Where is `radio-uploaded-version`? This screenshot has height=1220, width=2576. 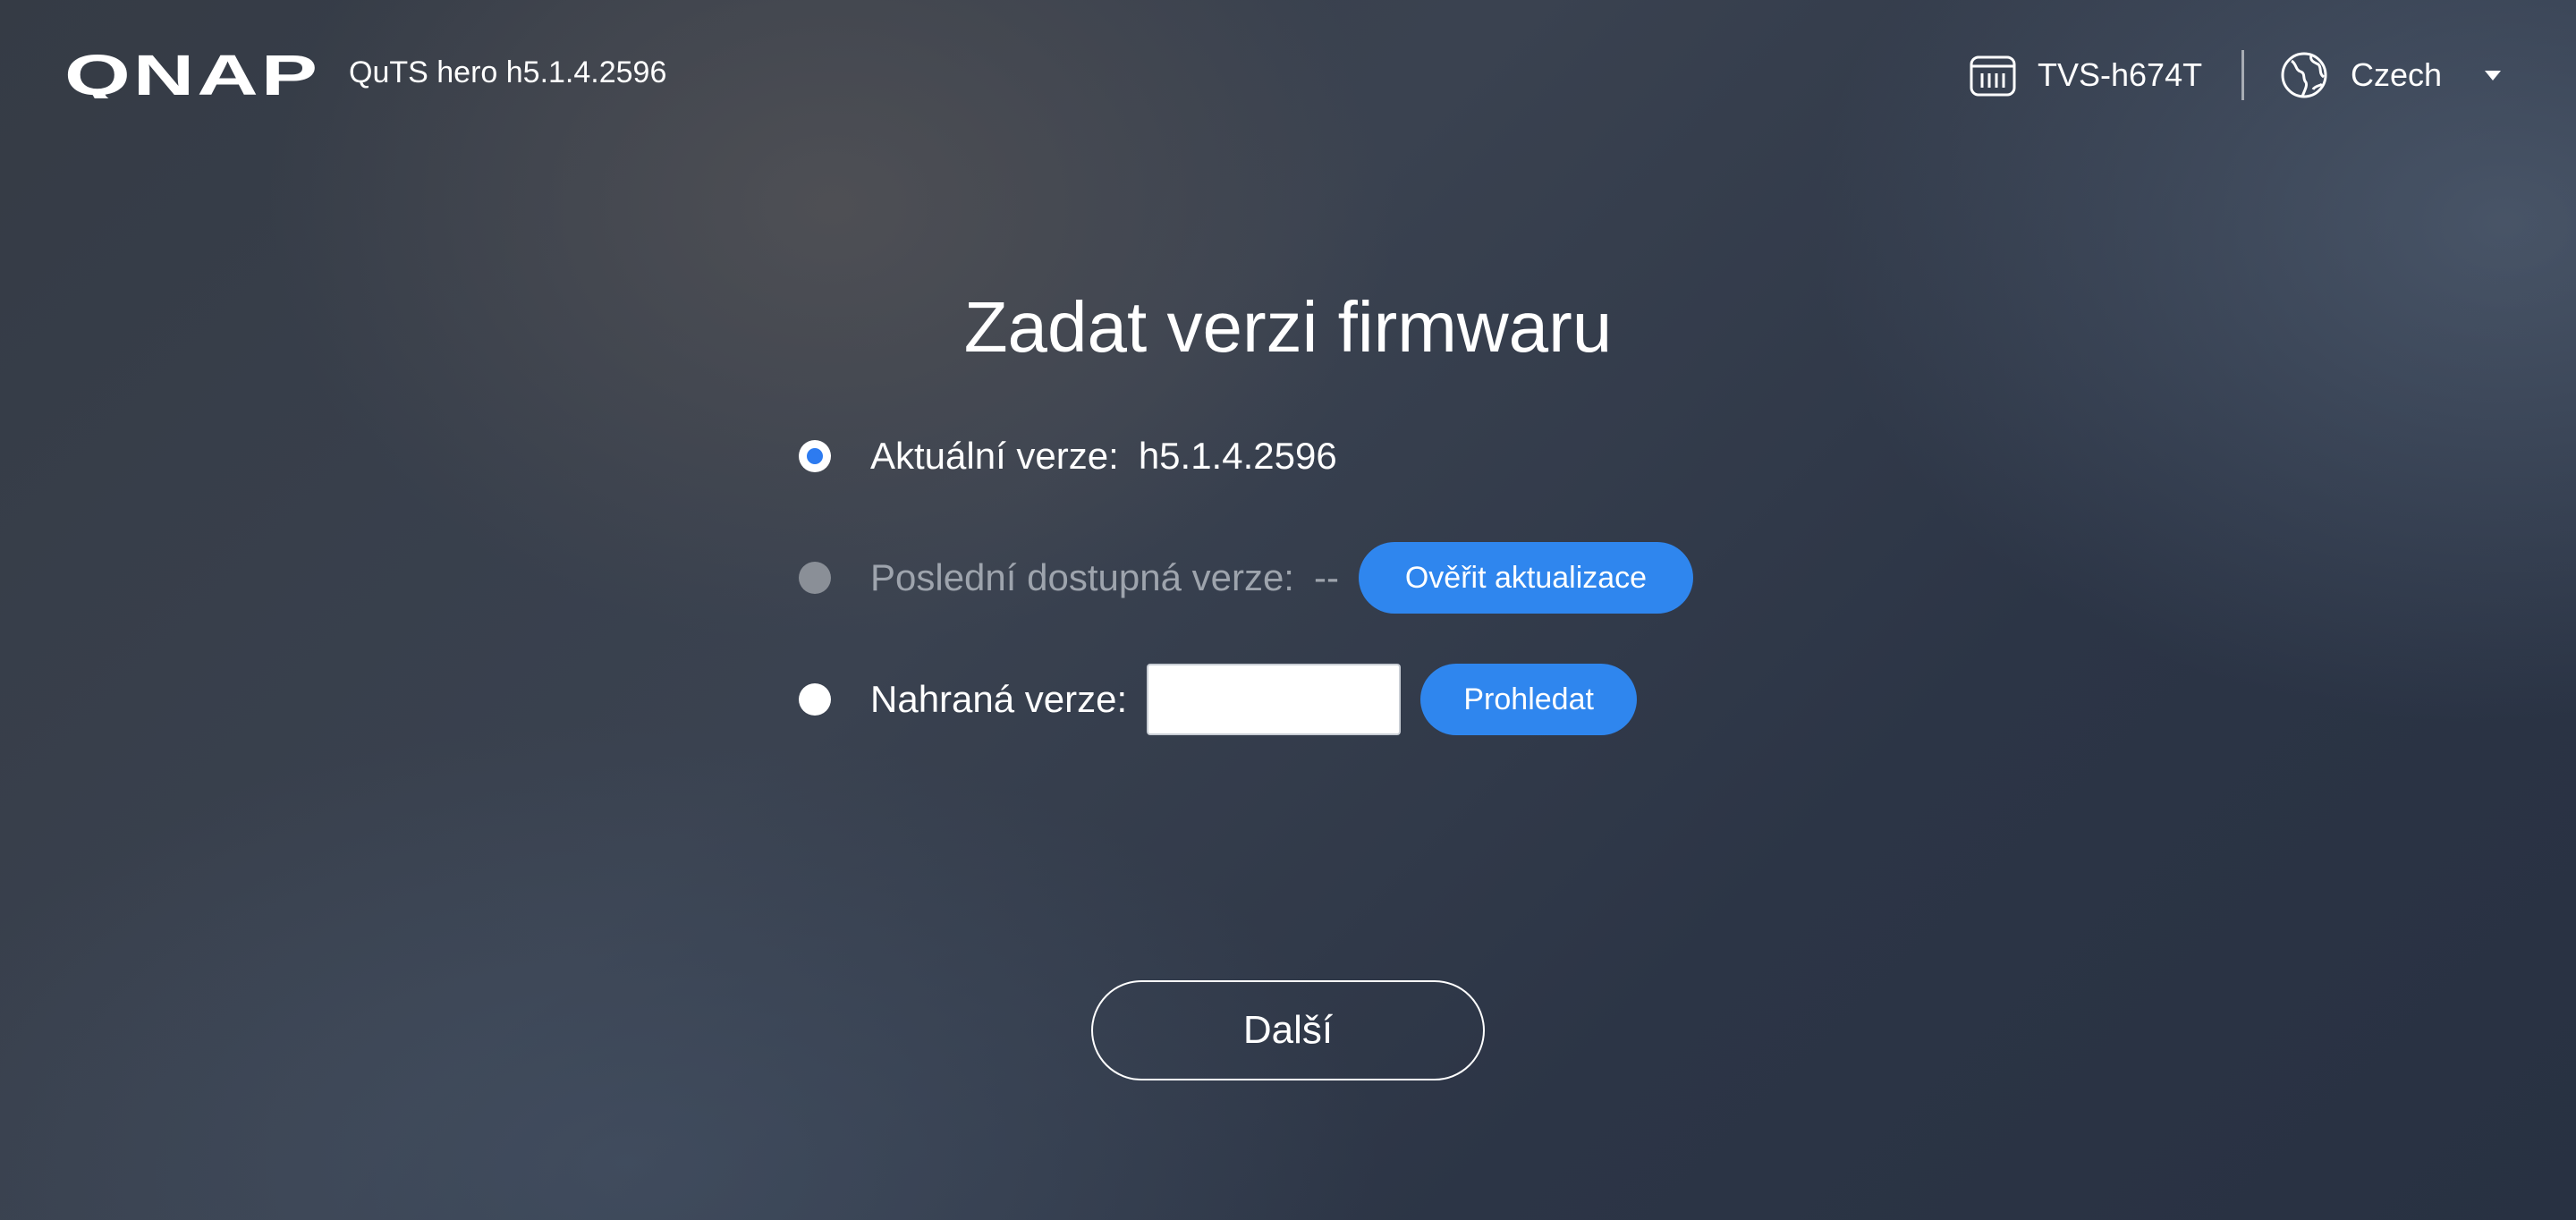 radio-uploaded-version is located at coordinates (815, 700).